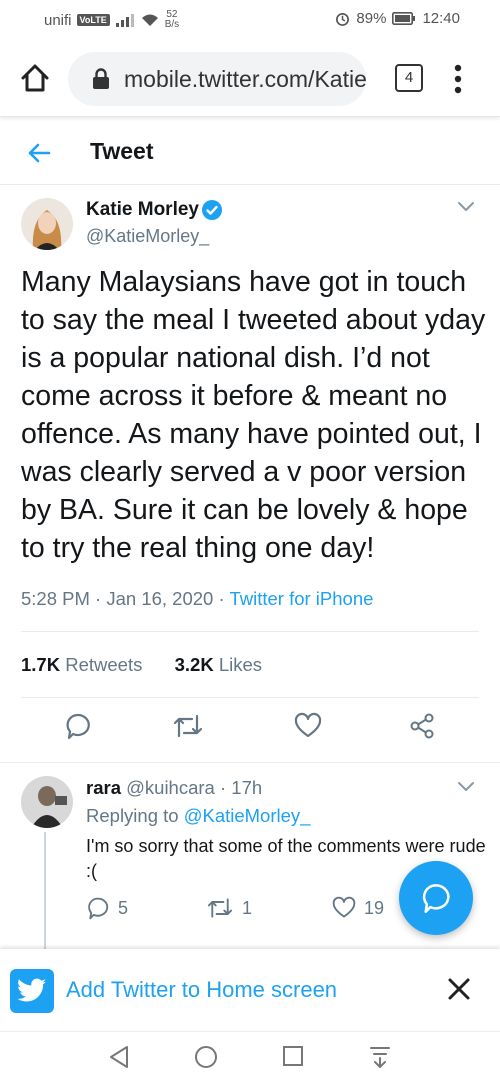  What do you see at coordinates (93, 20) in the screenshot?
I see `volte-badge: VoLTE` at bounding box center [93, 20].